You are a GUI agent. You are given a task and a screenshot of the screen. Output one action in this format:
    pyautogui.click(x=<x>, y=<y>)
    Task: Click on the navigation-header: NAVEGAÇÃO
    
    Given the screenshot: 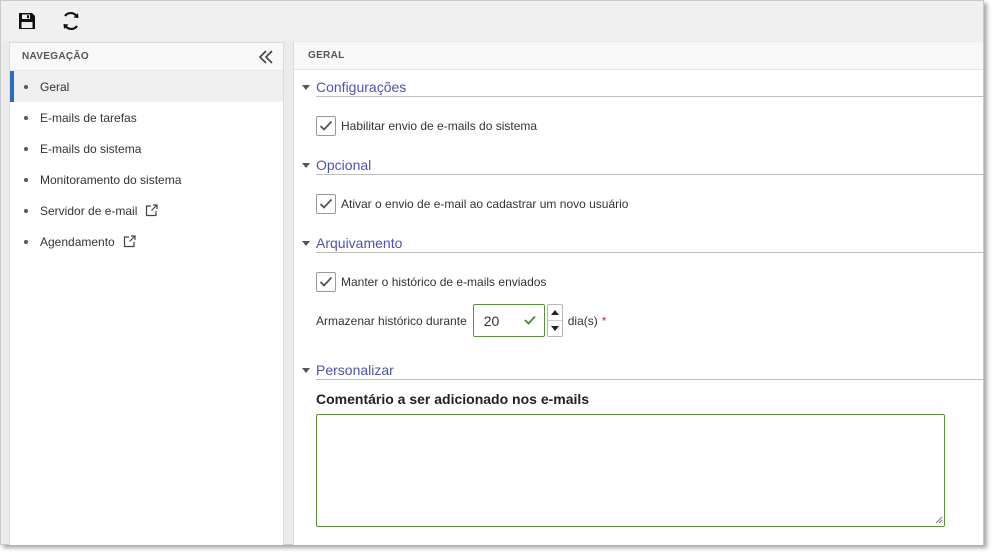 What is the action you would take?
    pyautogui.click(x=146, y=57)
    